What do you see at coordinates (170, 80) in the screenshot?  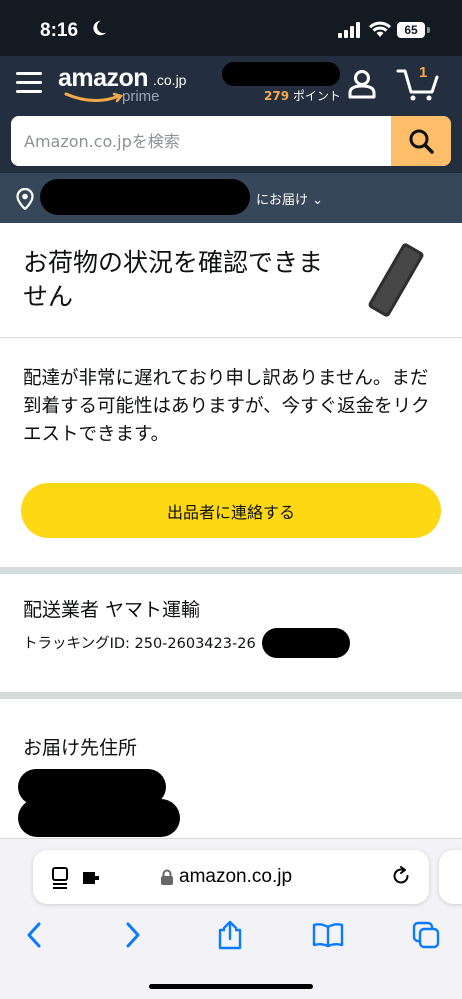 I see `logo-domain-text: .co.jp` at bounding box center [170, 80].